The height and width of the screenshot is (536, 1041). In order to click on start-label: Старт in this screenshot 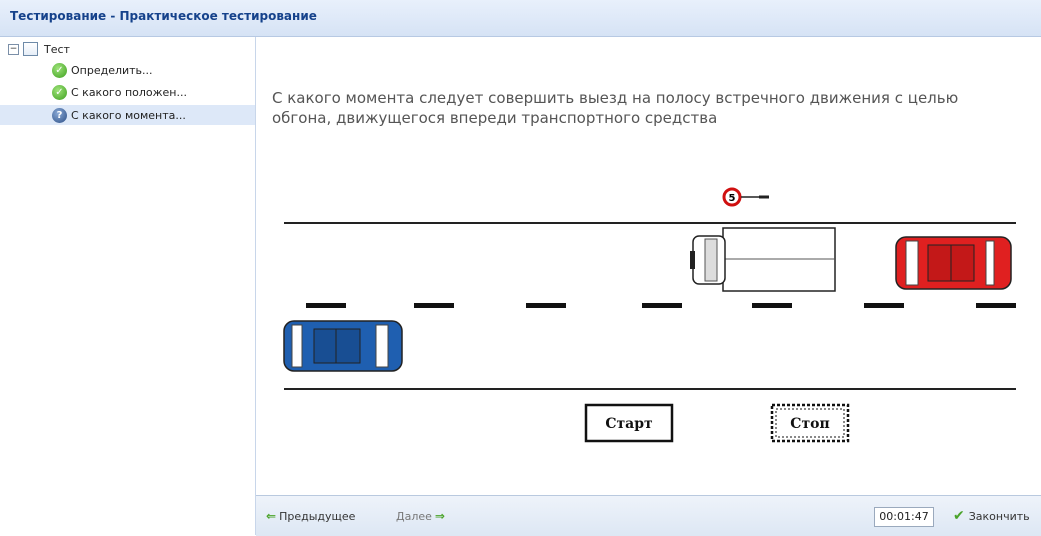, I will do `click(629, 424)`.